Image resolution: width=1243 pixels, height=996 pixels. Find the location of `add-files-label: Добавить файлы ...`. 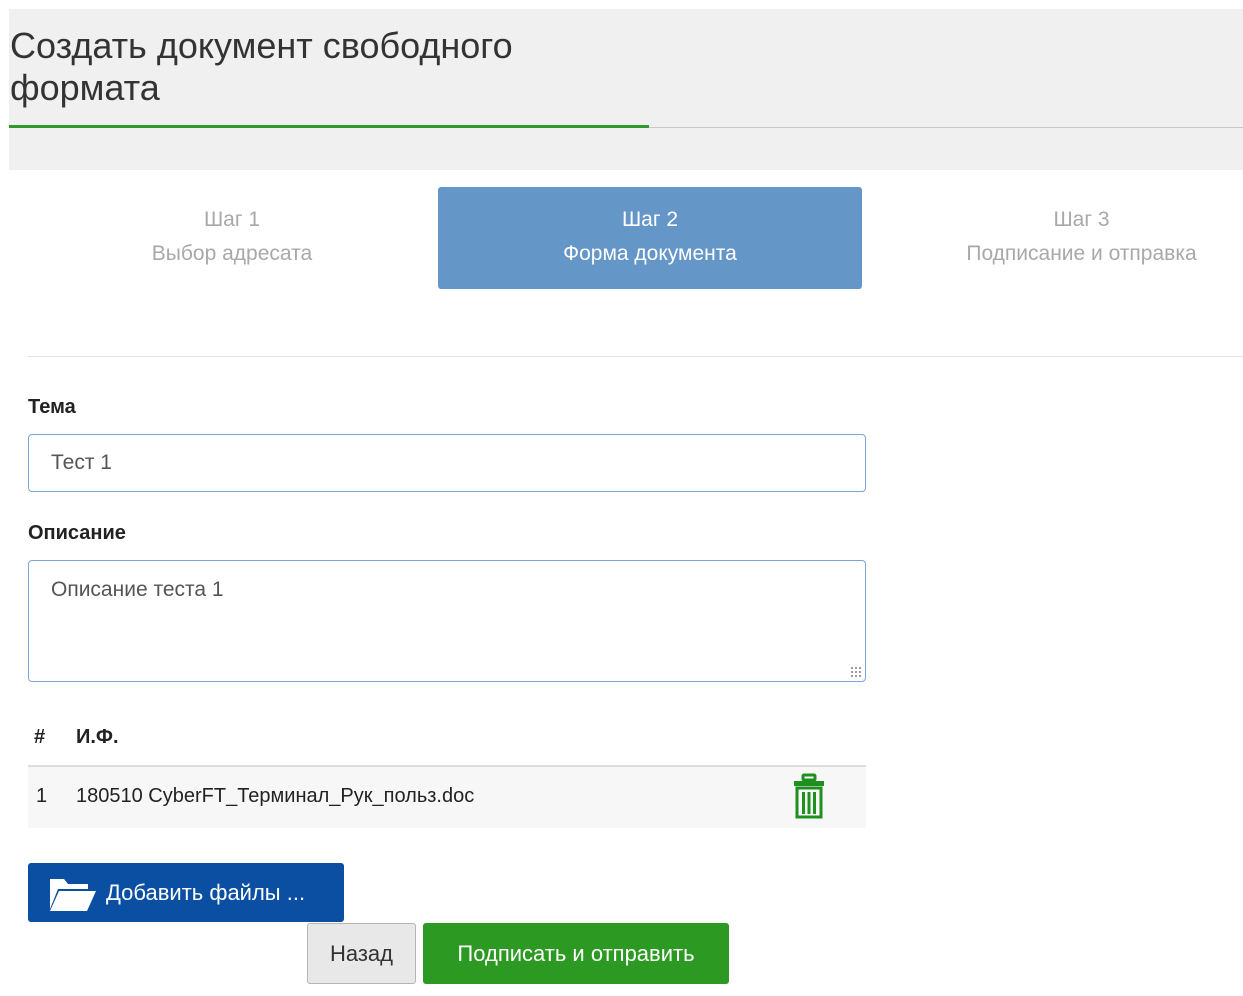

add-files-label: Добавить файлы ... is located at coordinates (206, 892).